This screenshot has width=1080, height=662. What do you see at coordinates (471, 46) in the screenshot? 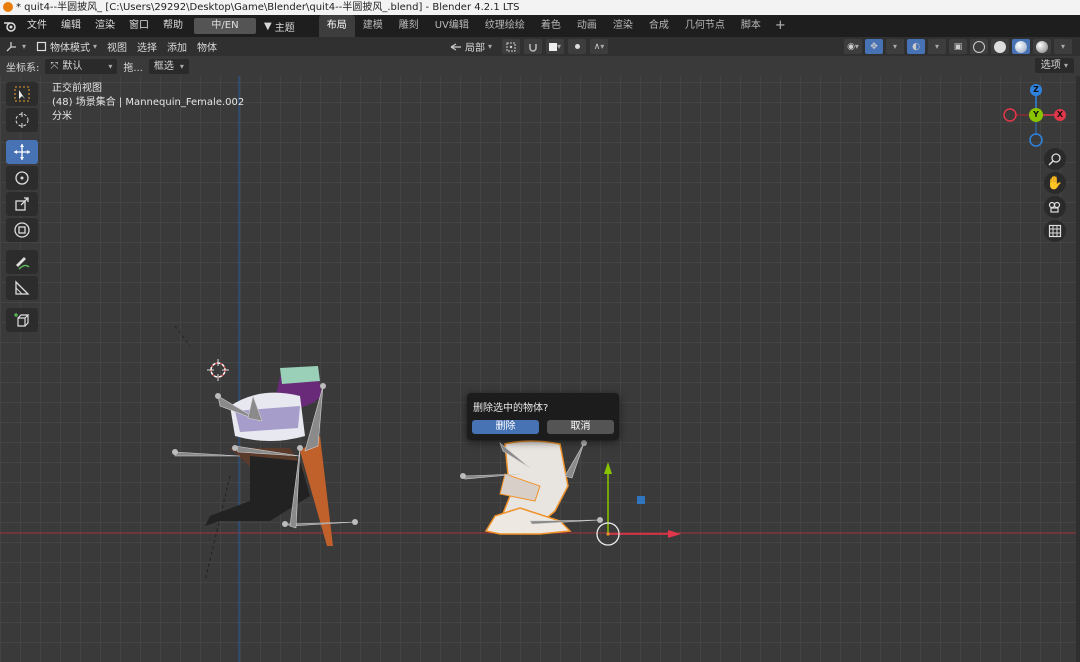
I see `transform-orientation-dropdown: 局部 ▾` at bounding box center [471, 46].